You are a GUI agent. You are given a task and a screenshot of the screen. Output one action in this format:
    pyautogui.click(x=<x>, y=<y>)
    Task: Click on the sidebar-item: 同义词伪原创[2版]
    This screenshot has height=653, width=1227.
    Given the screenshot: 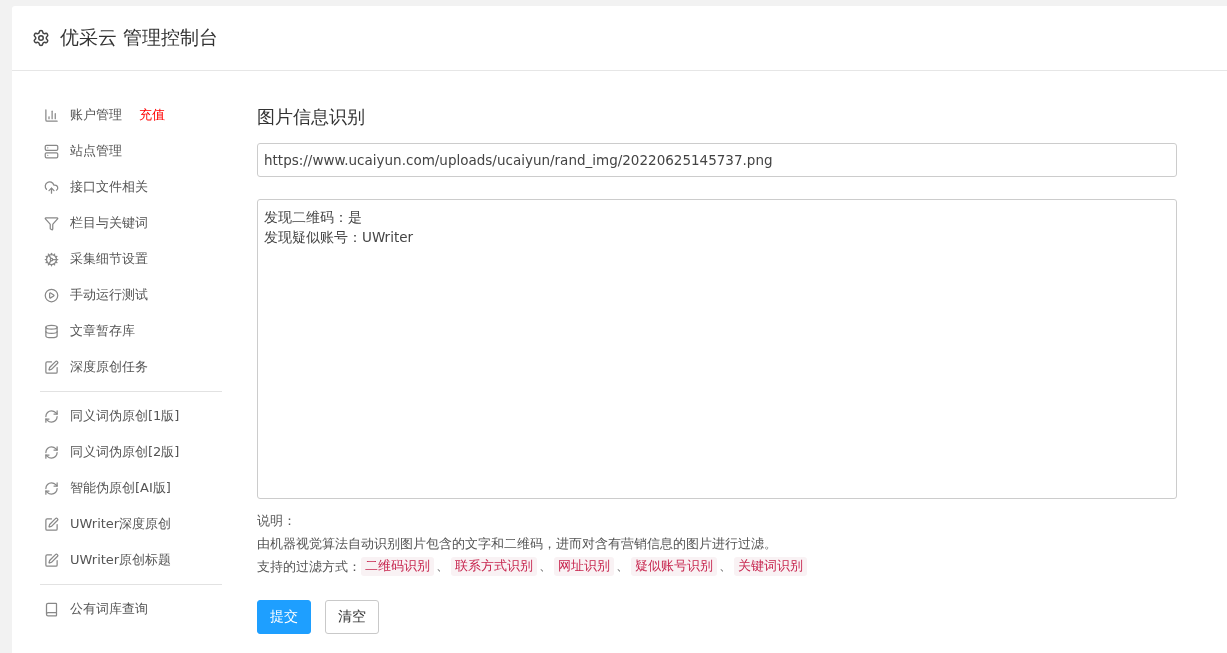 What is the action you would take?
    pyautogui.click(x=125, y=452)
    